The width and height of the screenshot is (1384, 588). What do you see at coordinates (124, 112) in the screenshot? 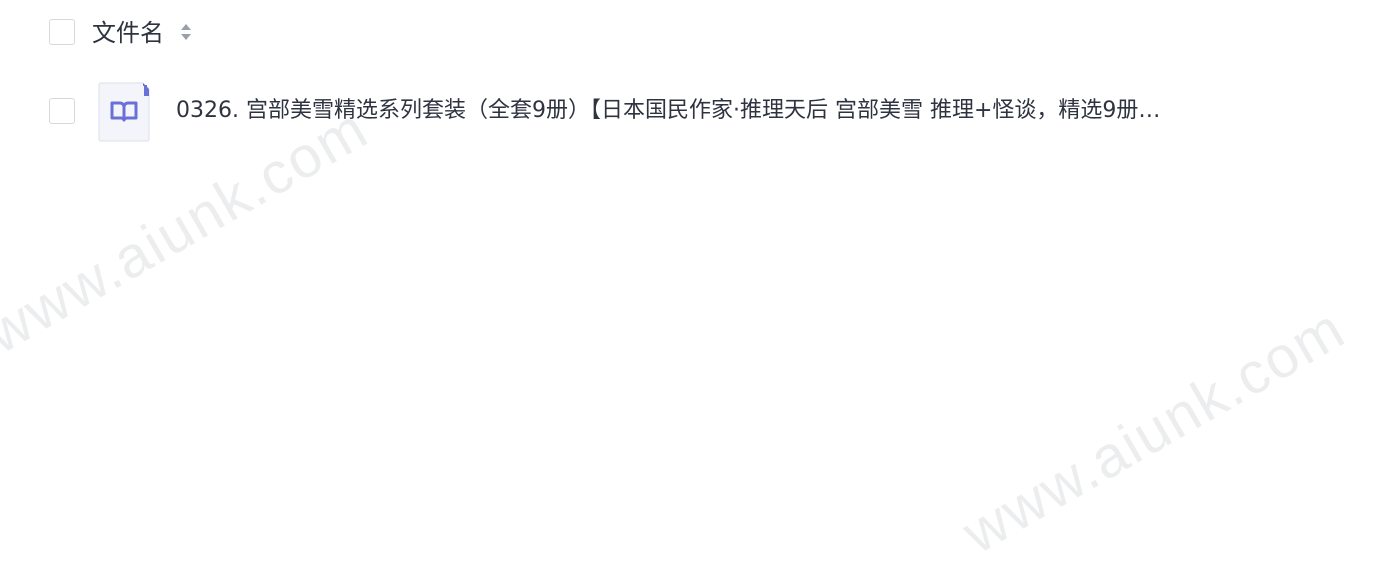
I see `book-icon` at bounding box center [124, 112].